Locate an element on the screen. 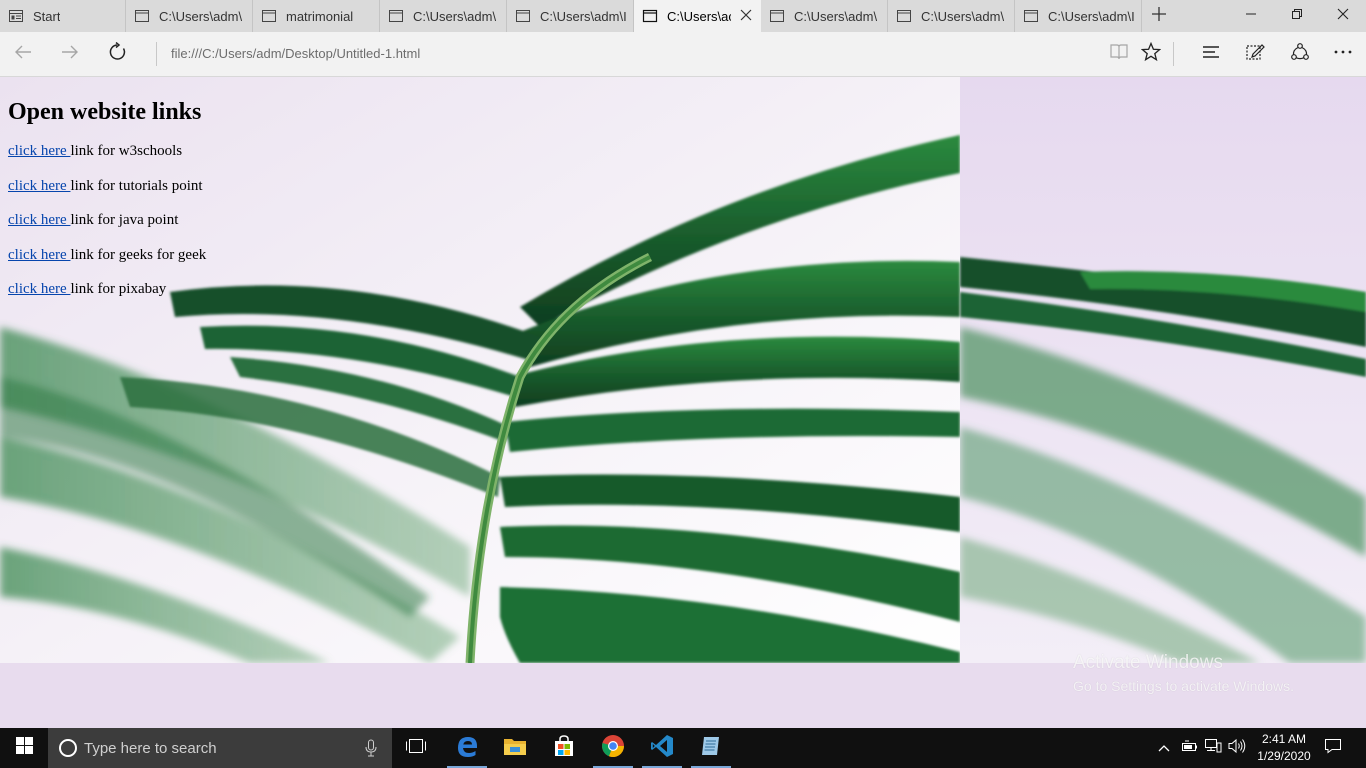  tab-active: C:\Users\ac is located at coordinates (697, 16).